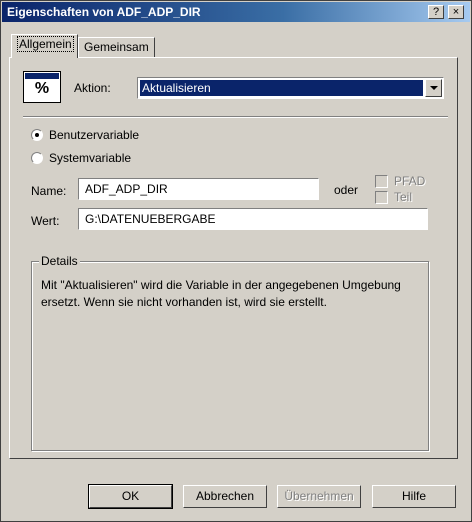 The width and height of the screenshot is (472, 522). I want to click on teil-label: Teil, so click(403, 197).